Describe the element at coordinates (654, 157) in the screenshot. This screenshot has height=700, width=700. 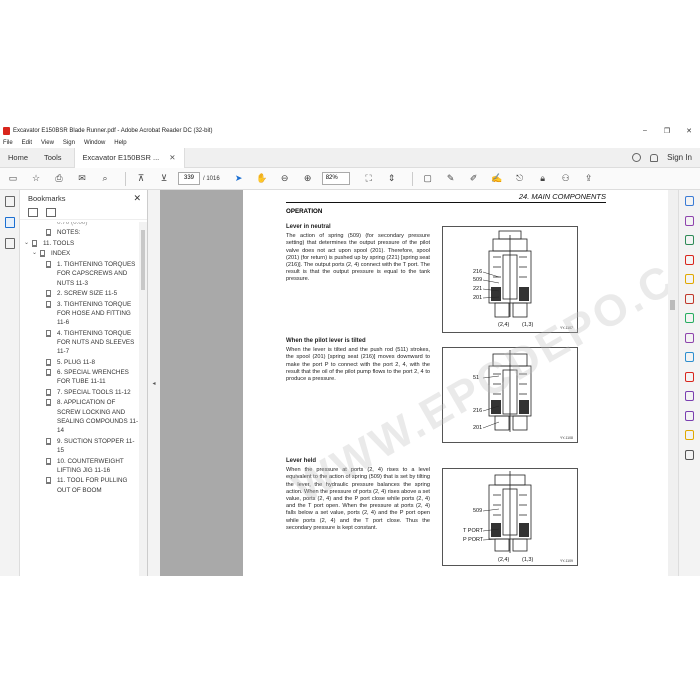
I see `notification-bell-icon` at that location.